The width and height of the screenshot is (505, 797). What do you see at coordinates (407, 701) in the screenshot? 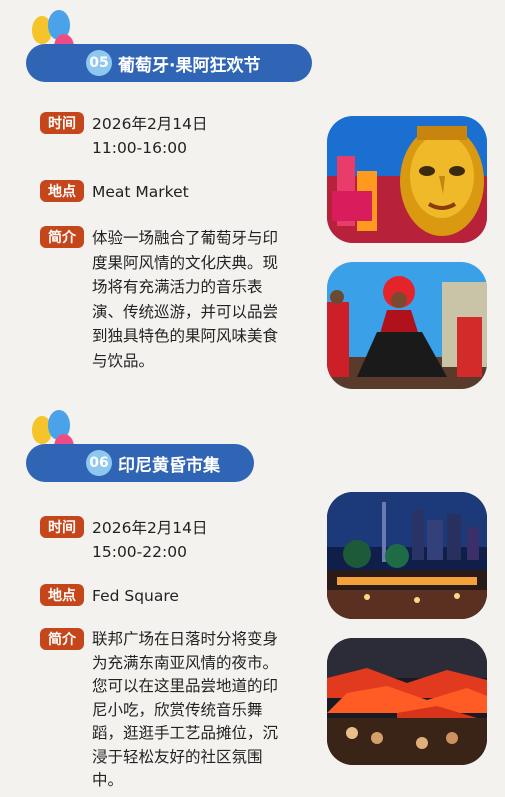
I see `night-market-stalls-photo` at bounding box center [407, 701].